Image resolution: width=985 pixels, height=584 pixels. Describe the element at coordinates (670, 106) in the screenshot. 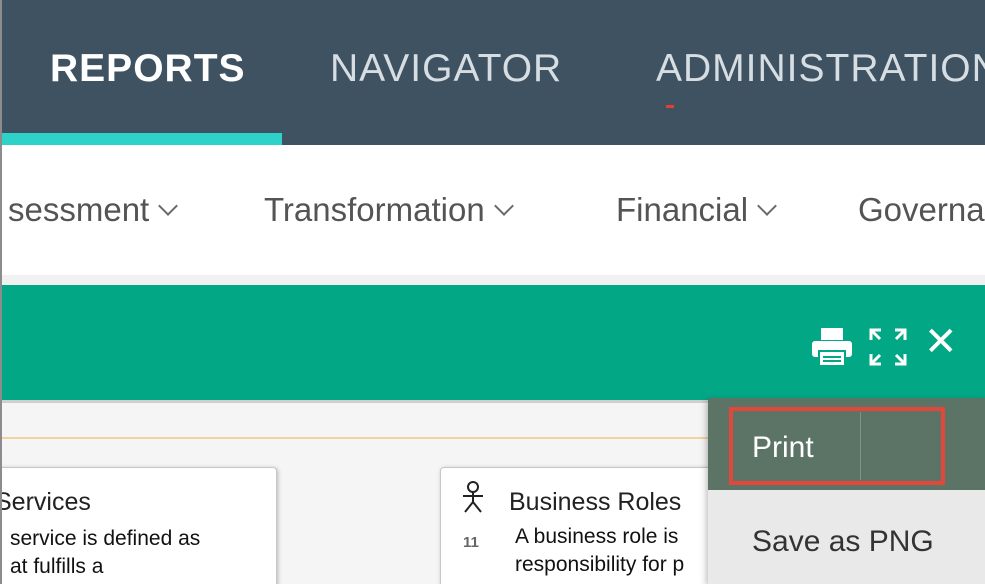

I see `notification-mark` at that location.